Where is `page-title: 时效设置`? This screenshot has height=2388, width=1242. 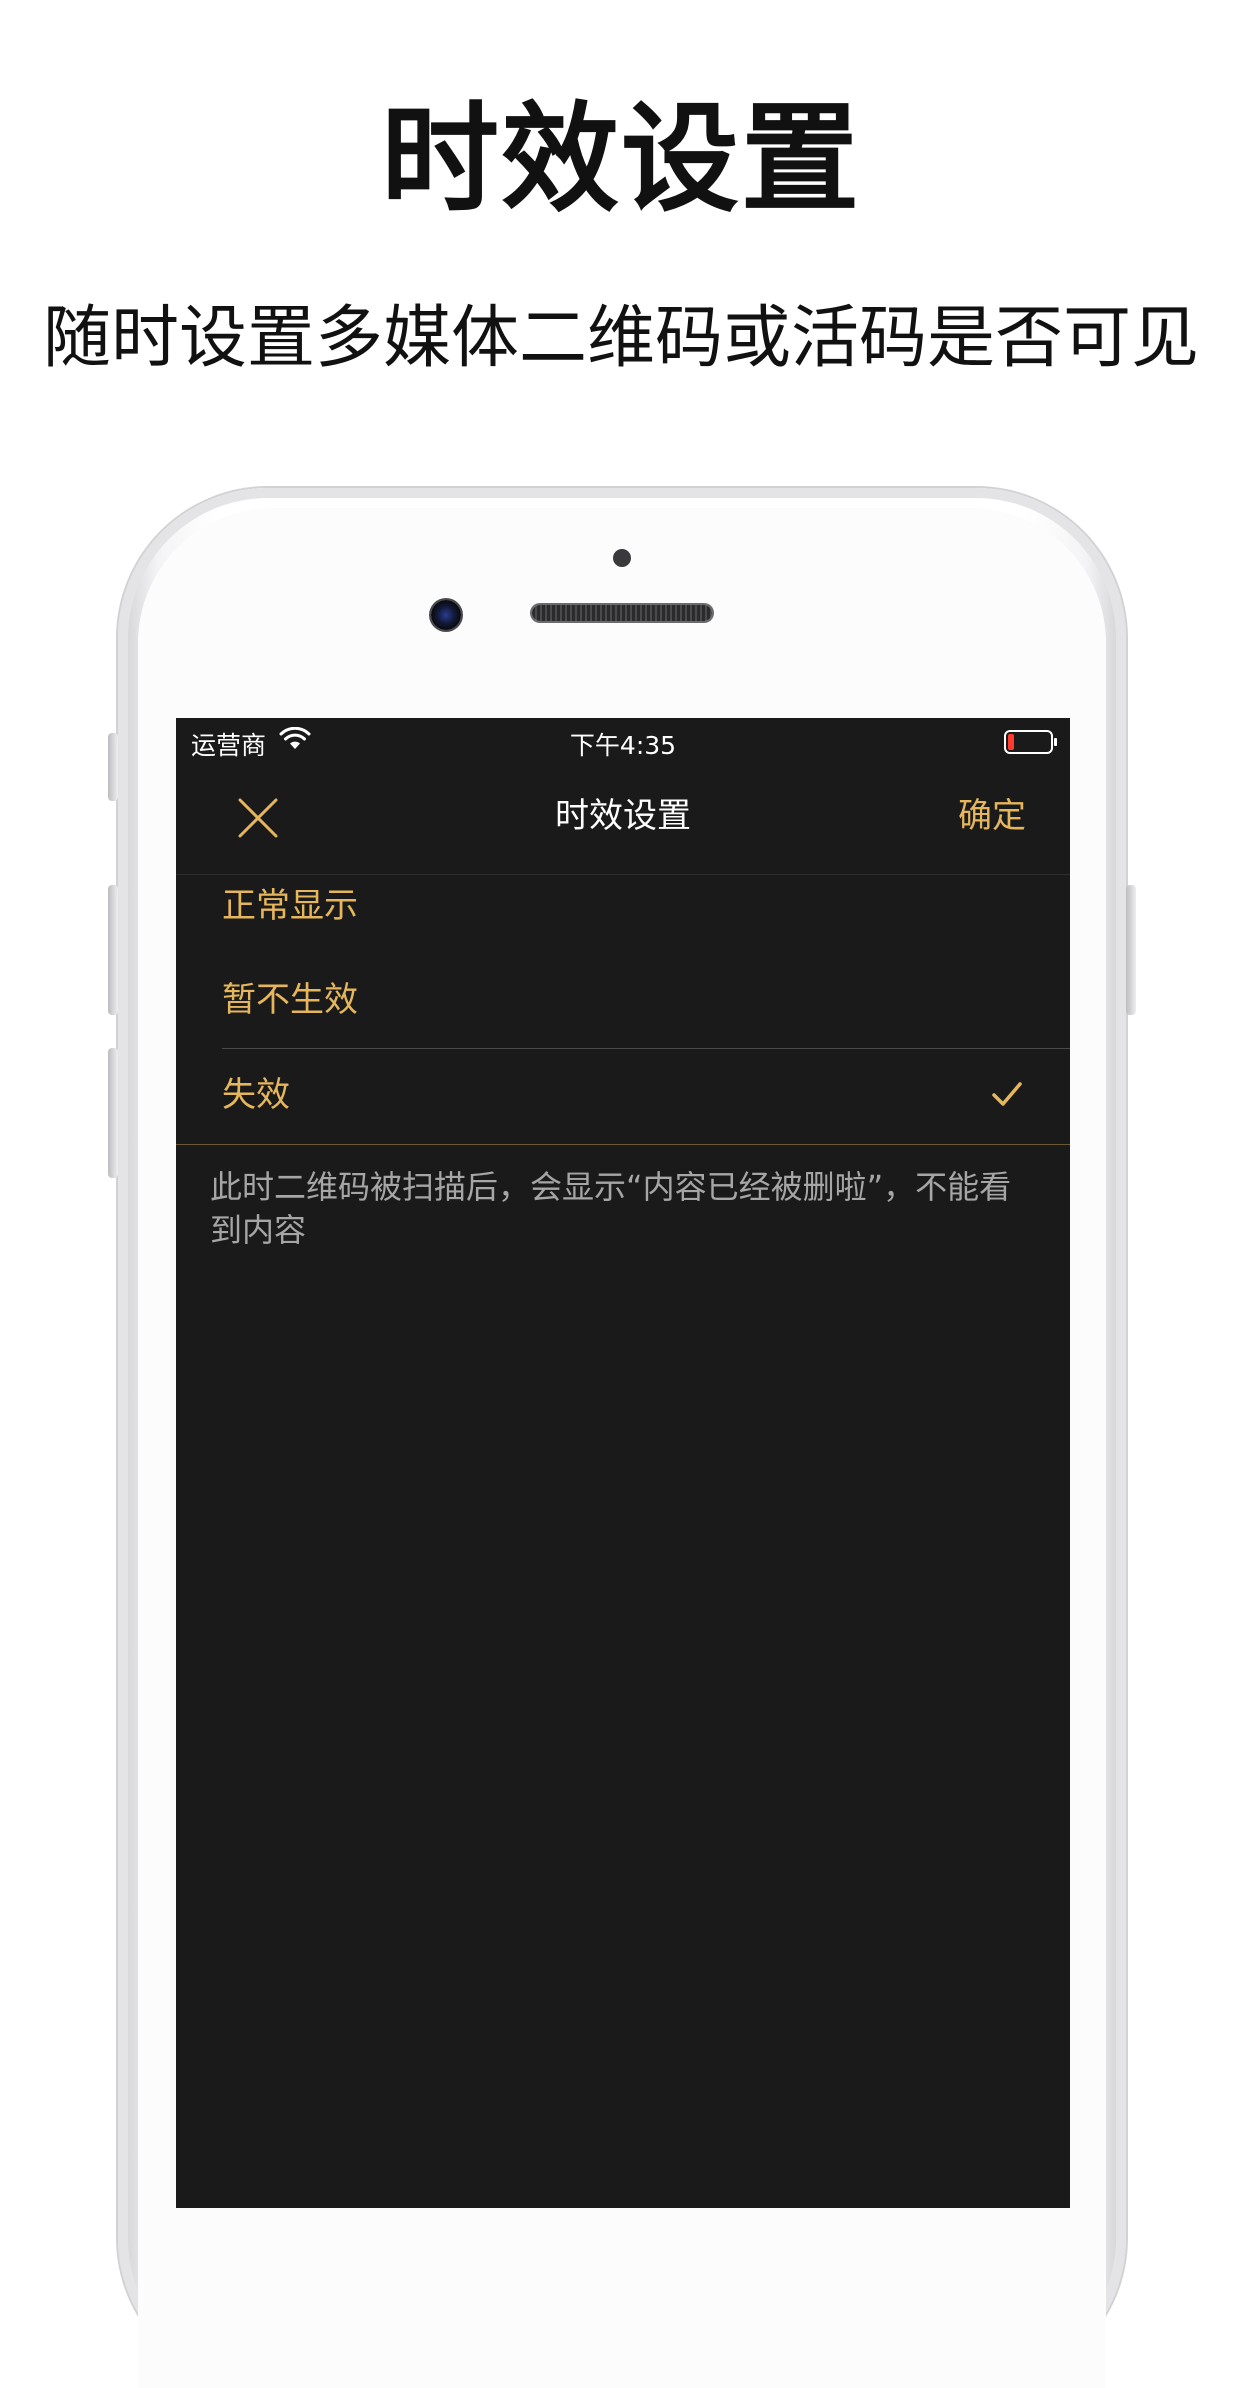 page-title: 时效设置 is located at coordinates (623, 816).